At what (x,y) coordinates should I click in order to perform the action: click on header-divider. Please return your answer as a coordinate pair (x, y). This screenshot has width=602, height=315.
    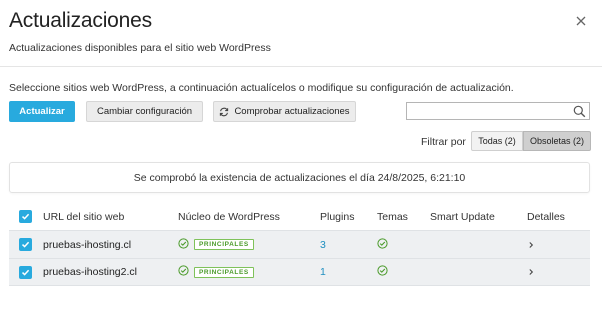
    Looking at the image, I should click on (301, 66).